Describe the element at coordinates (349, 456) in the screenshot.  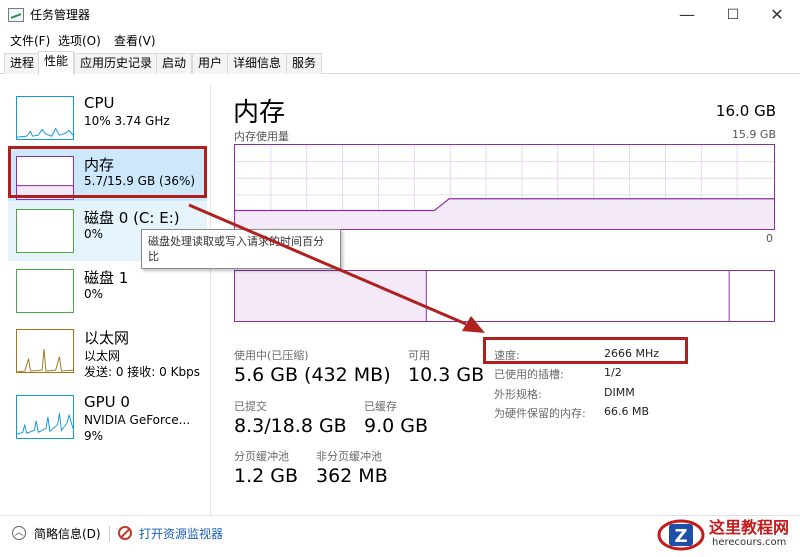
I see `nonpaged-pool-label: 非分页缓冲池` at that location.